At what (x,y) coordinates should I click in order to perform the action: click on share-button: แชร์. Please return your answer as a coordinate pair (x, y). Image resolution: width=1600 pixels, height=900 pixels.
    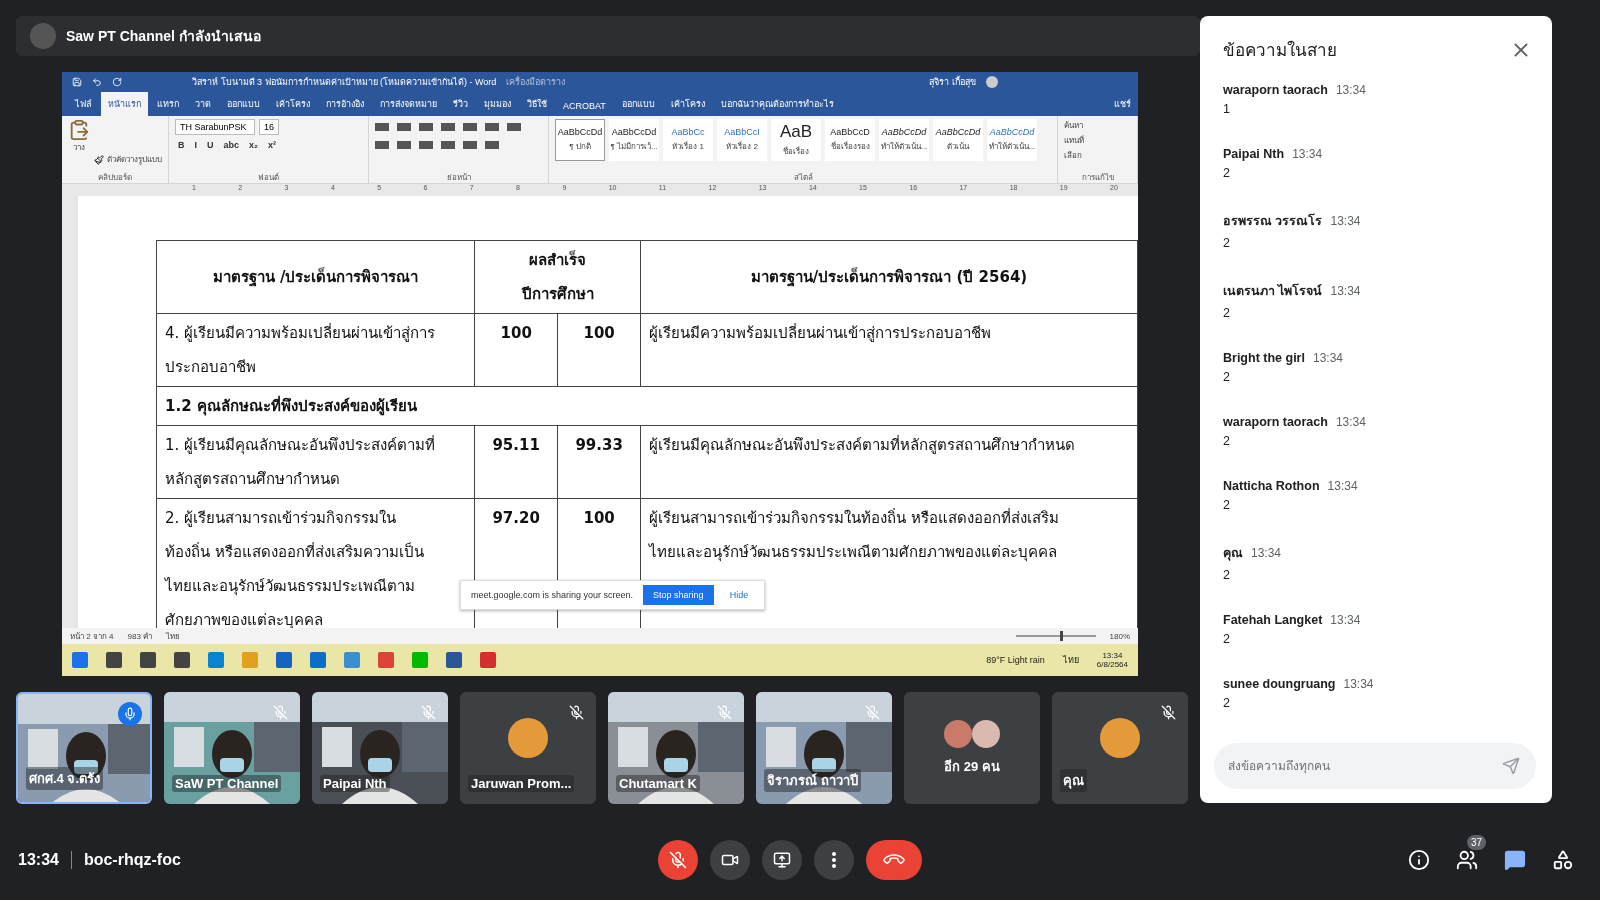
    Looking at the image, I should click on (1122, 104).